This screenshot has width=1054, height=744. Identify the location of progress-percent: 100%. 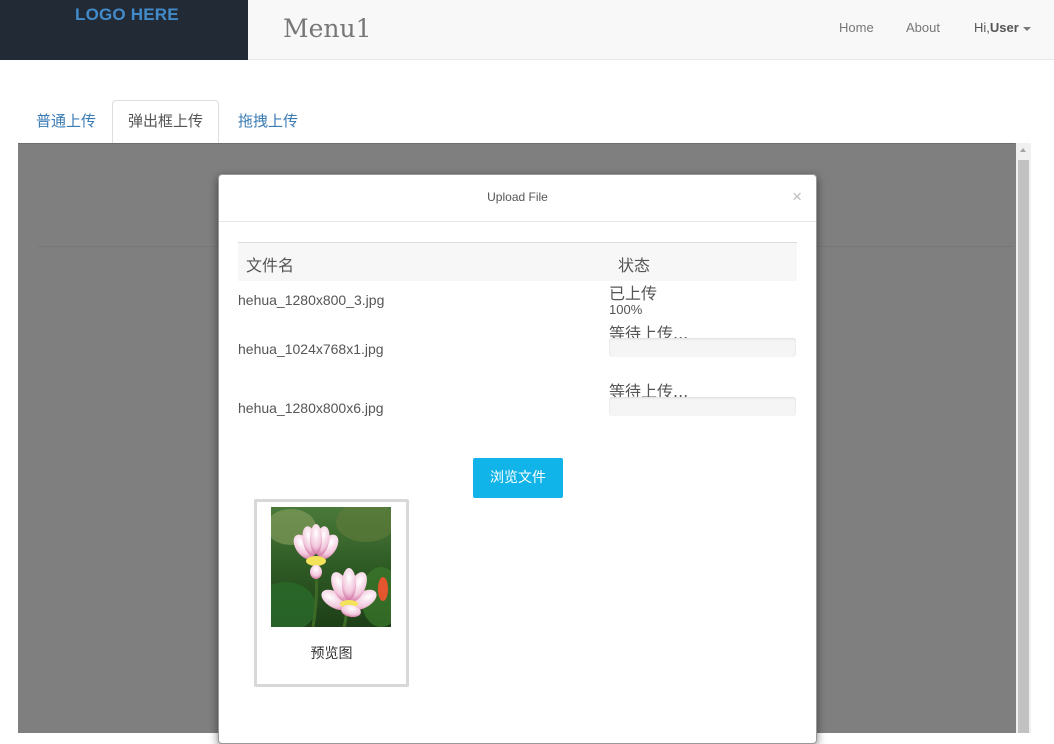
(626, 309).